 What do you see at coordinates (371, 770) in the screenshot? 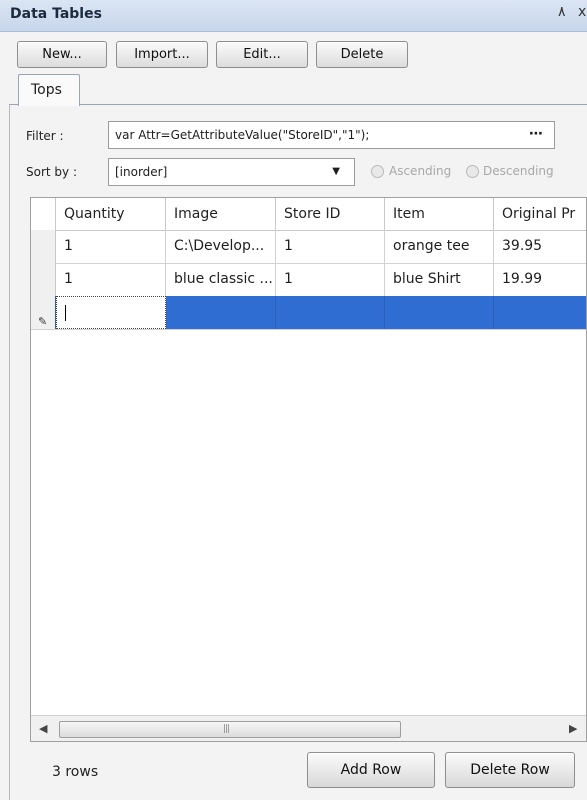
I see `add-row-button: Add Row` at bounding box center [371, 770].